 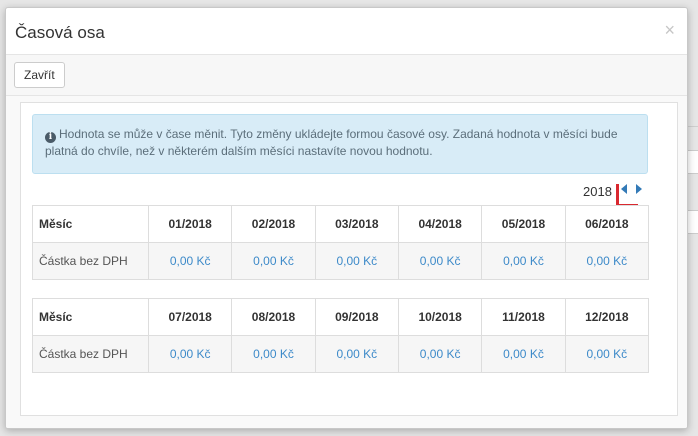 What do you see at coordinates (440, 317) in the screenshot?
I see `month-header: 10/2018` at bounding box center [440, 317].